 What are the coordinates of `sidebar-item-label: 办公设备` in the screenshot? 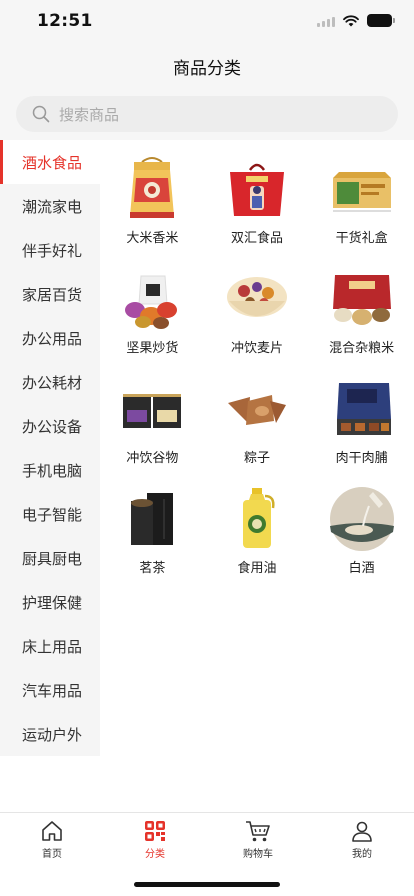 It's located at (52, 426).